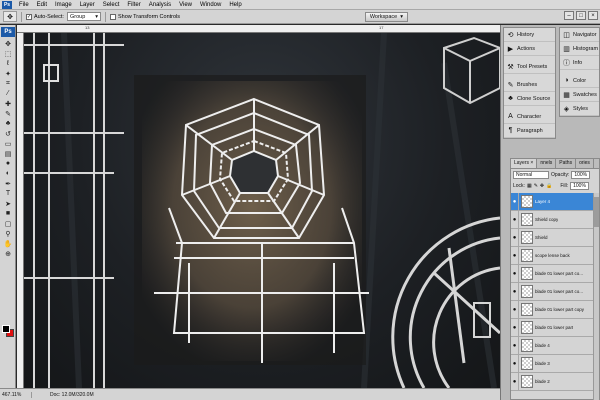 The image size is (600, 400). I want to click on menu-image: Image, so click(63, 5).